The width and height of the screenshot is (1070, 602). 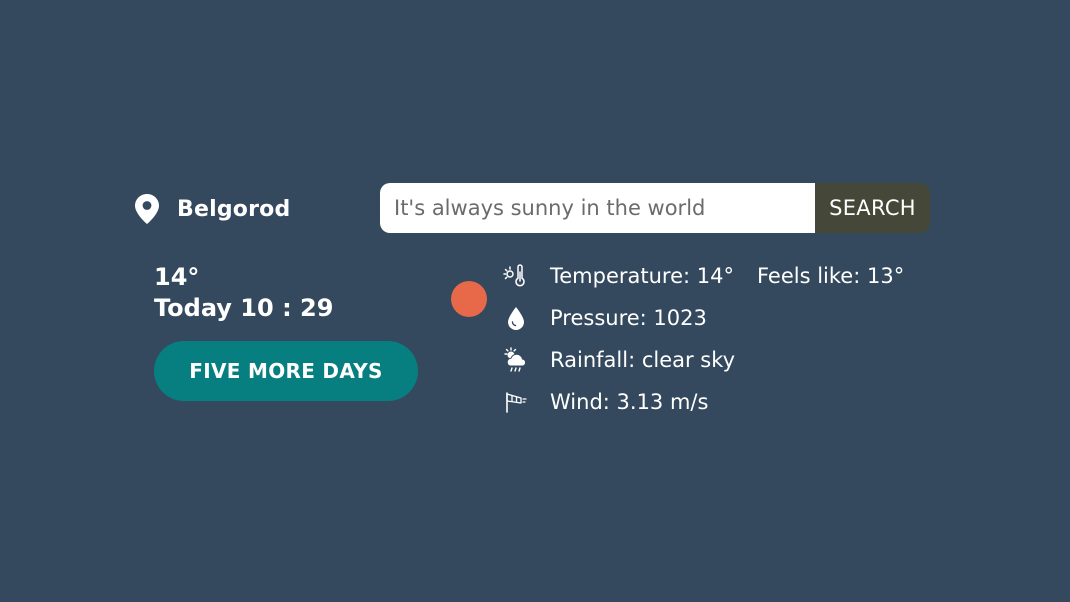 I want to click on temperature-value: Temperature: 14°, so click(x=642, y=276).